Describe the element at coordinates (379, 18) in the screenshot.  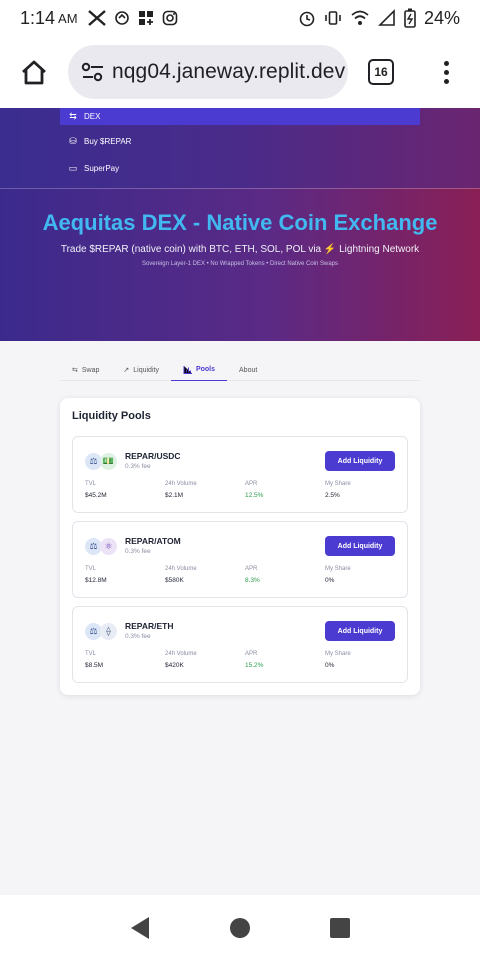
I see `system-icons: 24%` at that location.